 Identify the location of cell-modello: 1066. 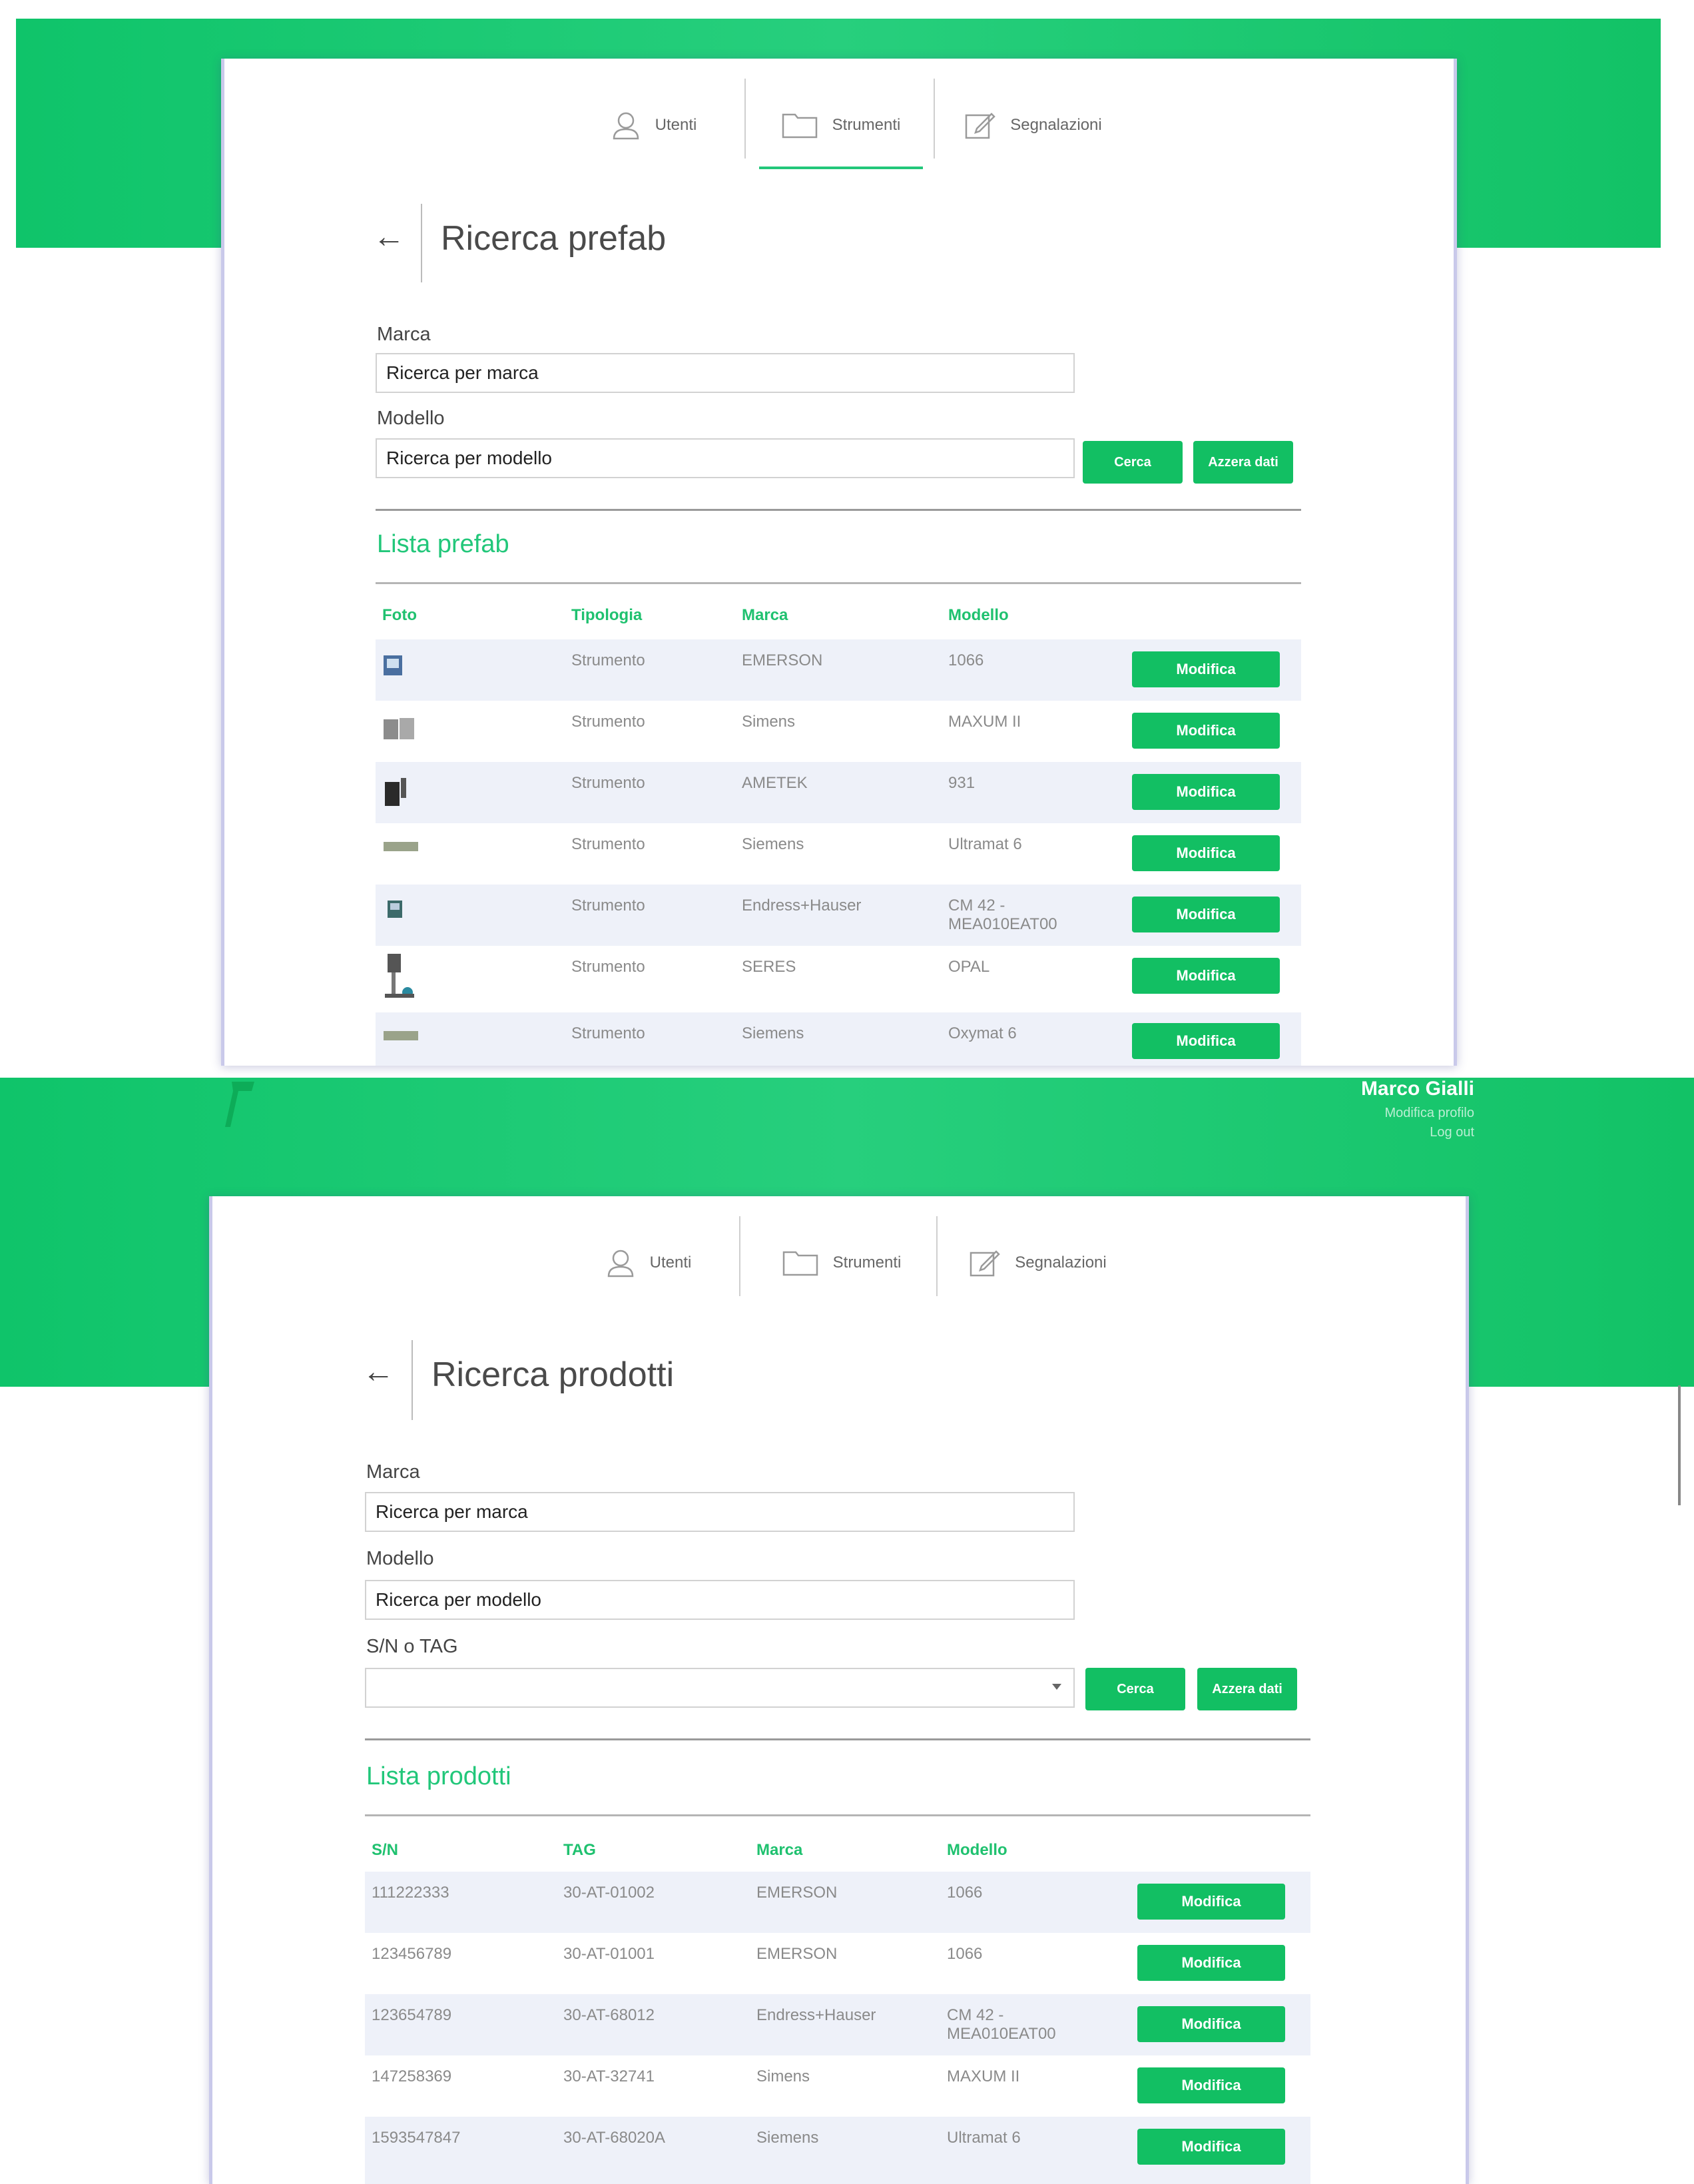
(965, 1954).